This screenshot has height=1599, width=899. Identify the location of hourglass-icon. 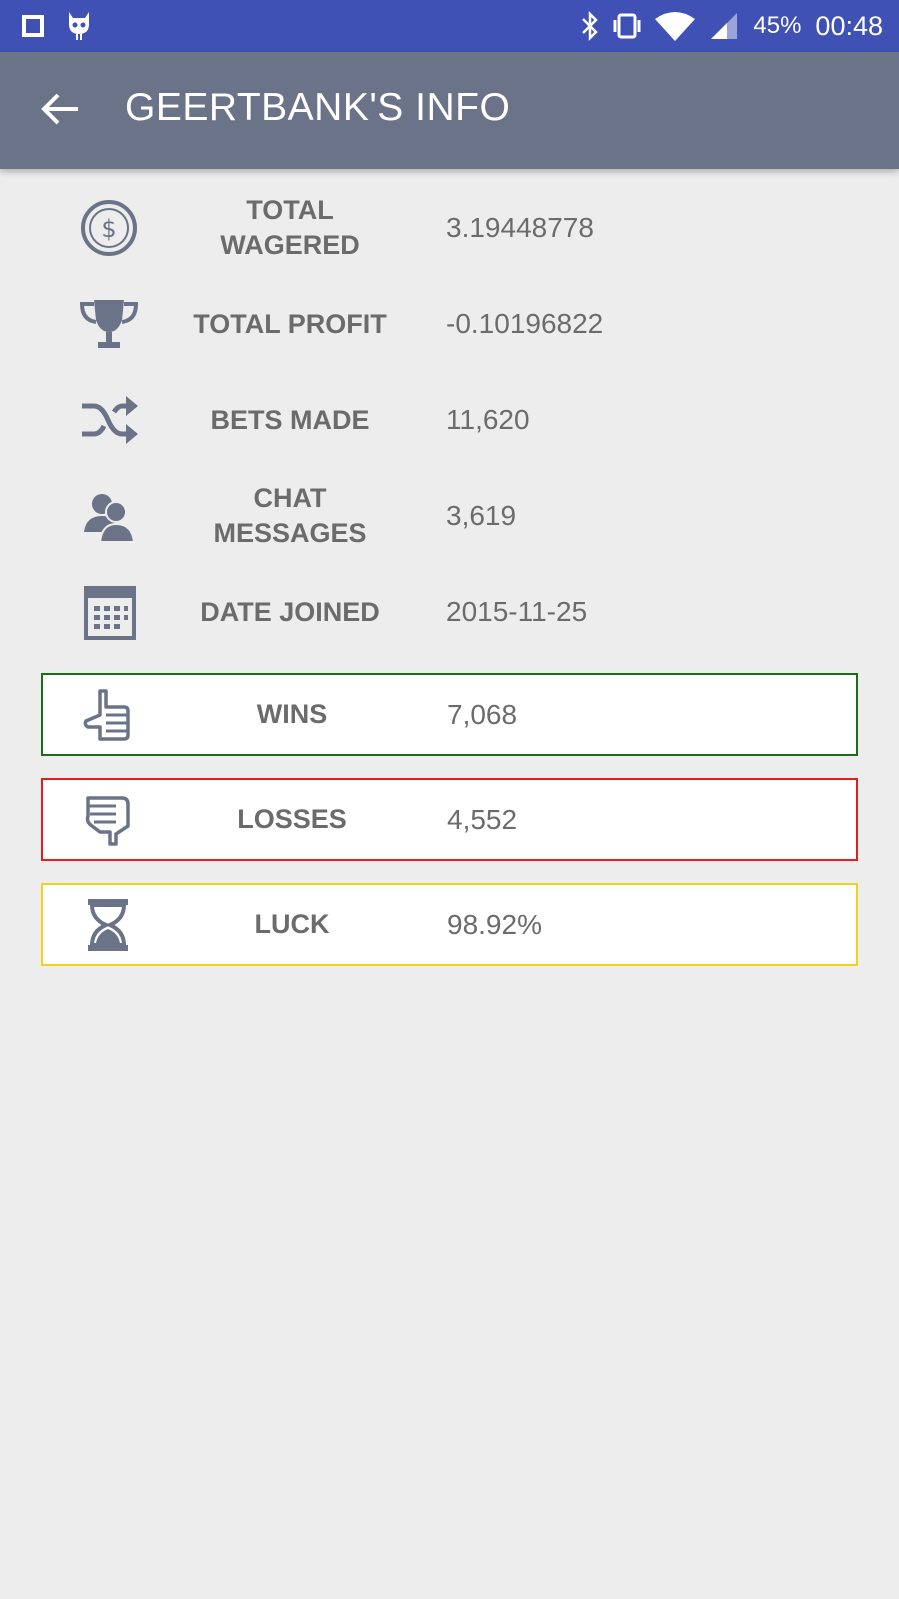
(108, 925).